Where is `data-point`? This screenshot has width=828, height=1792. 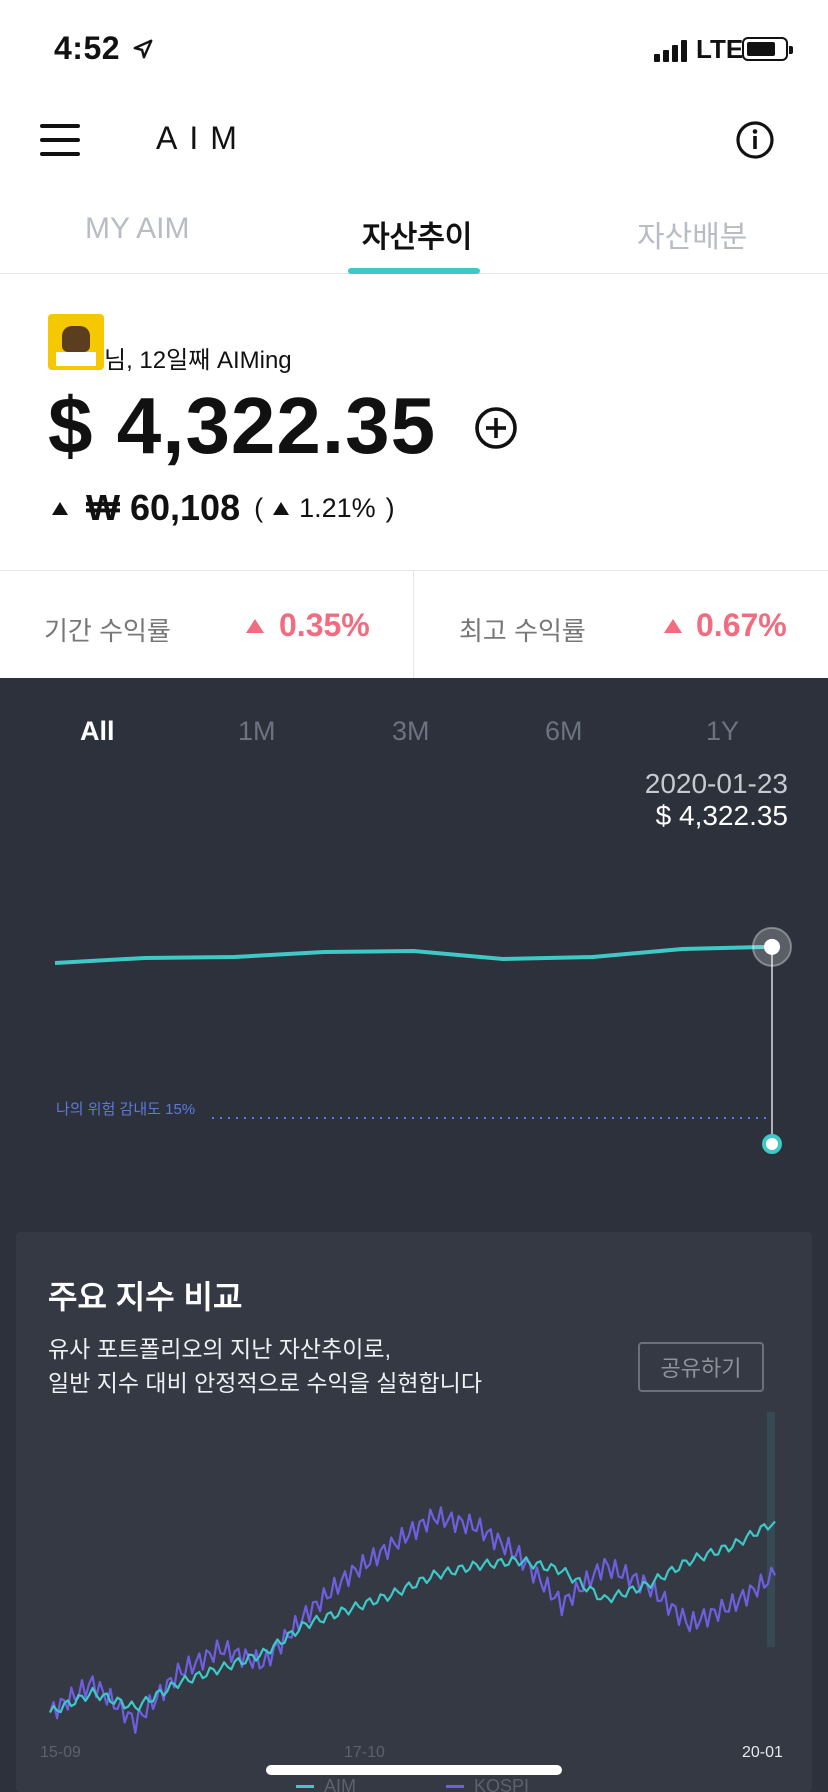
data-point is located at coordinates (772, 946).